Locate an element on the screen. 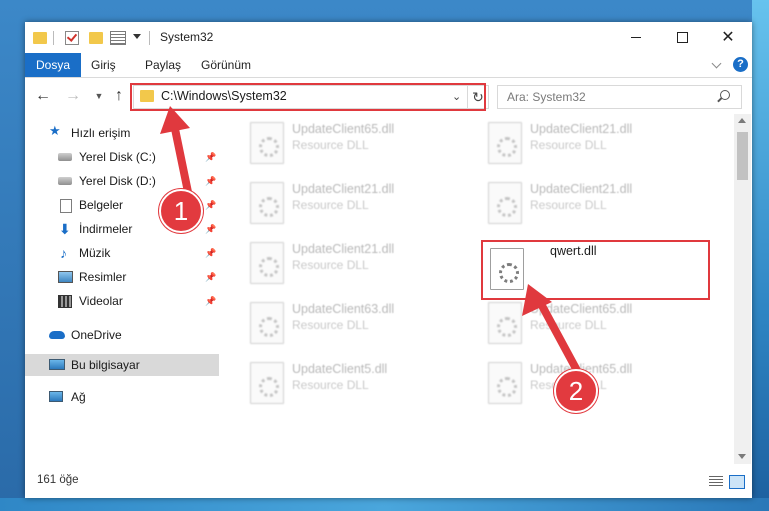 This screenshot has height=511, width=769. tab-home: Giriş is located at coordinates (103, 65).